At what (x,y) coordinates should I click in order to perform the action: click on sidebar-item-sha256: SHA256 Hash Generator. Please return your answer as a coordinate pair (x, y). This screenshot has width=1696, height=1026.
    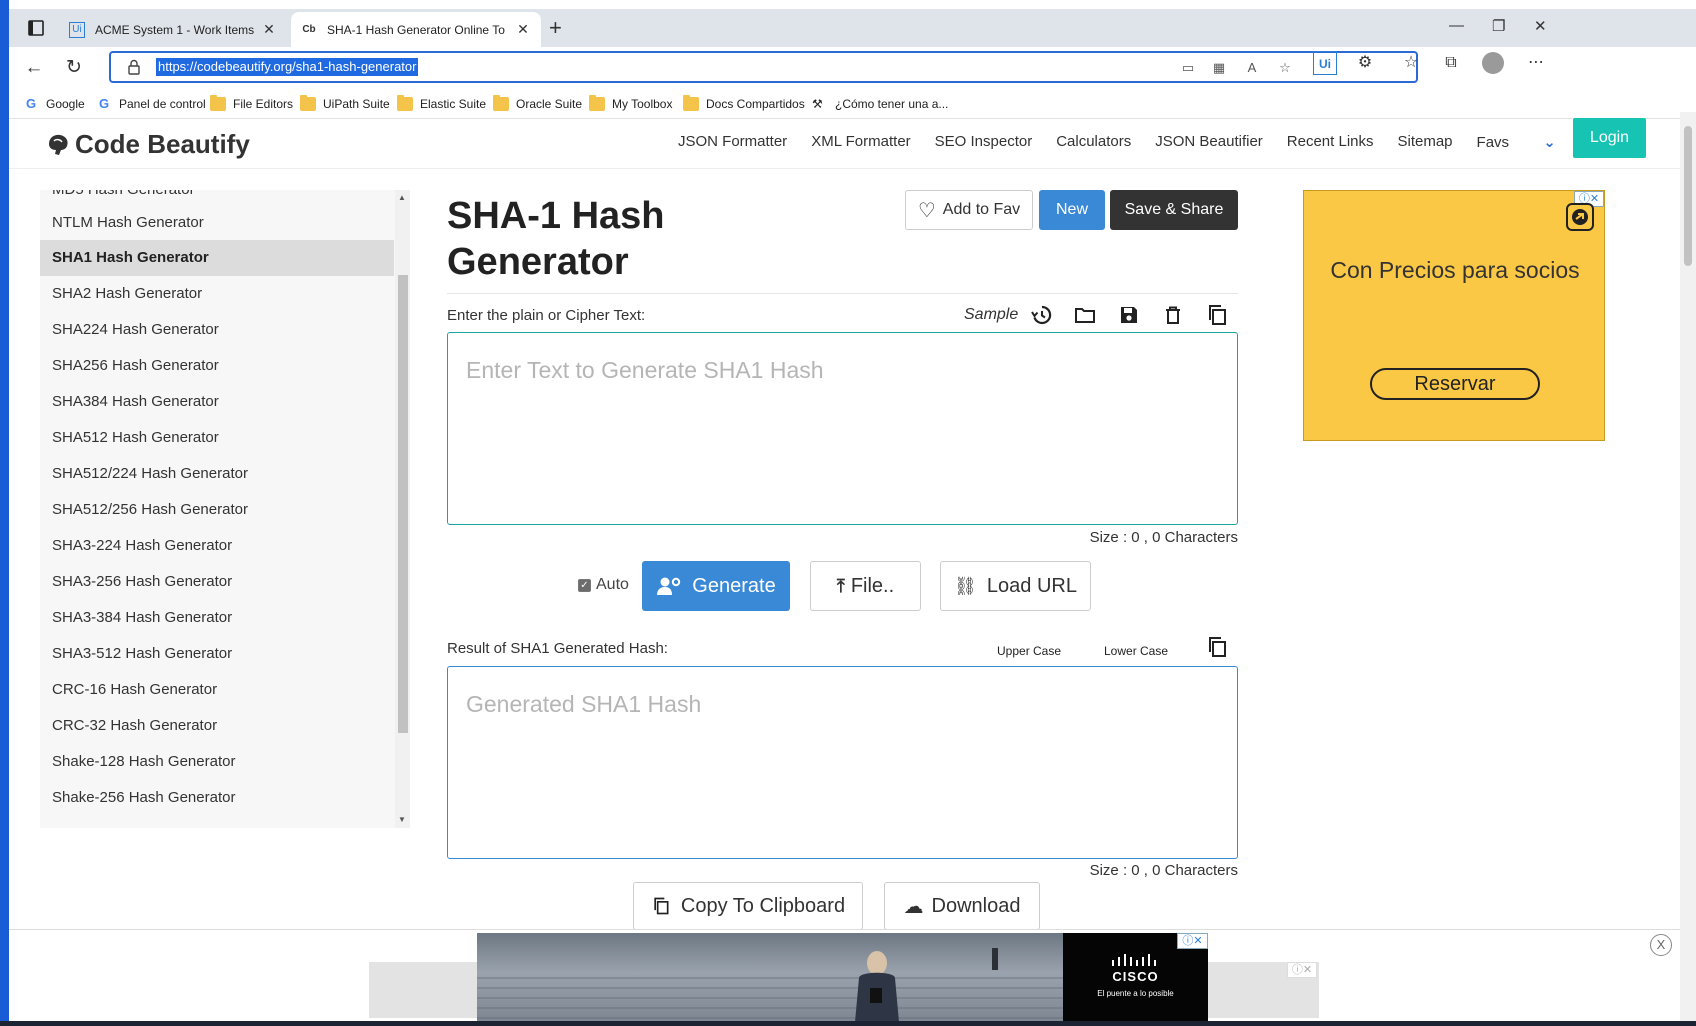
    Looking at the image, I should click on (217, 366).